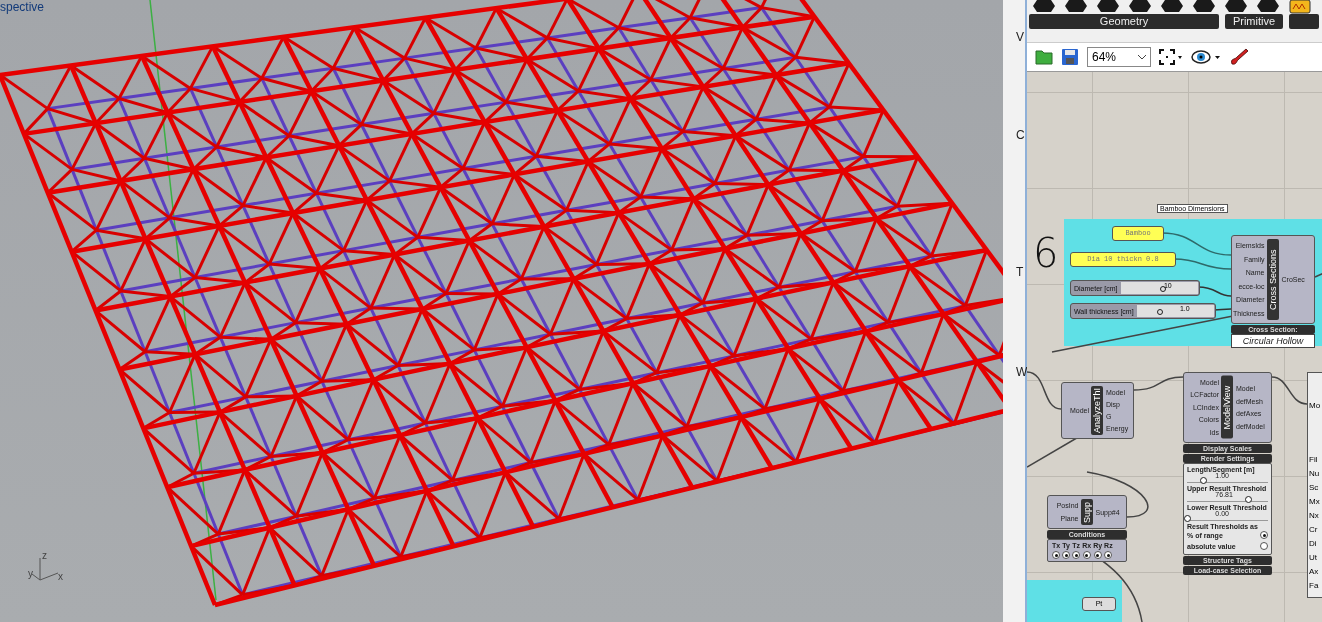 The image size is (1322, 622). I want to click on setting-label: Nx, so click(1314, 515).